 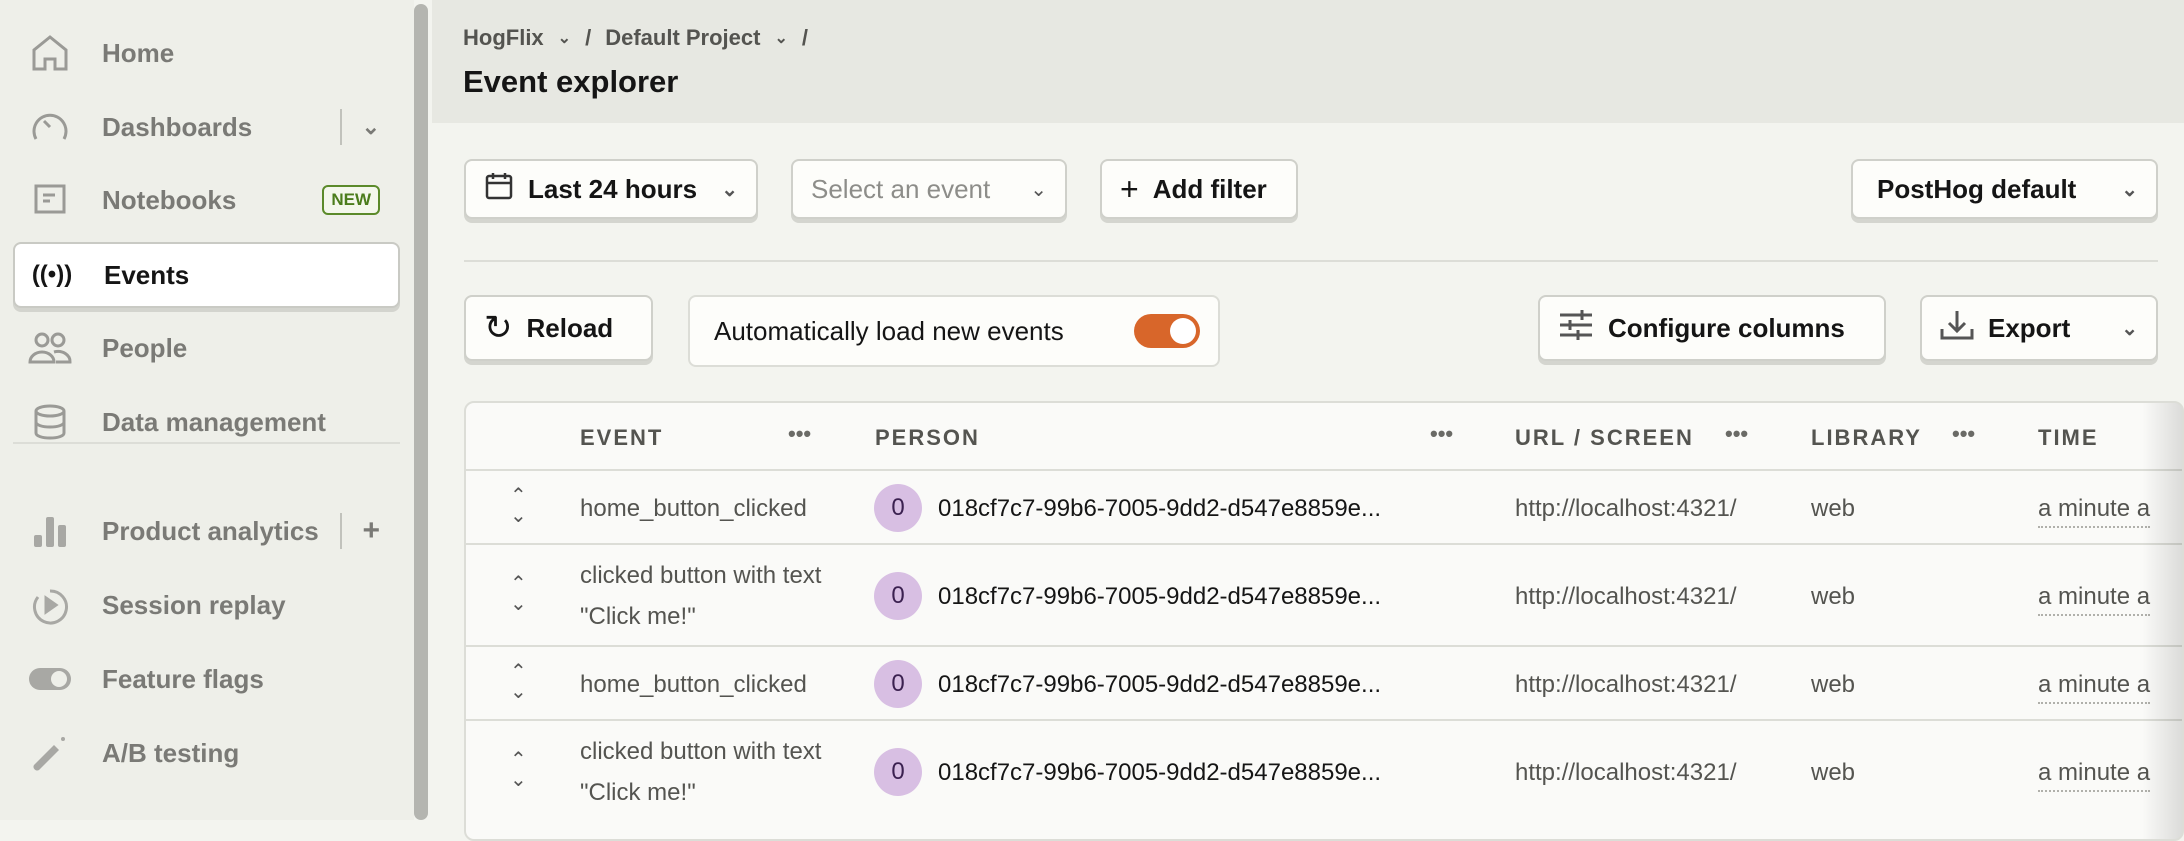 I want to click on download-icon, so click(x=1957, y=328).